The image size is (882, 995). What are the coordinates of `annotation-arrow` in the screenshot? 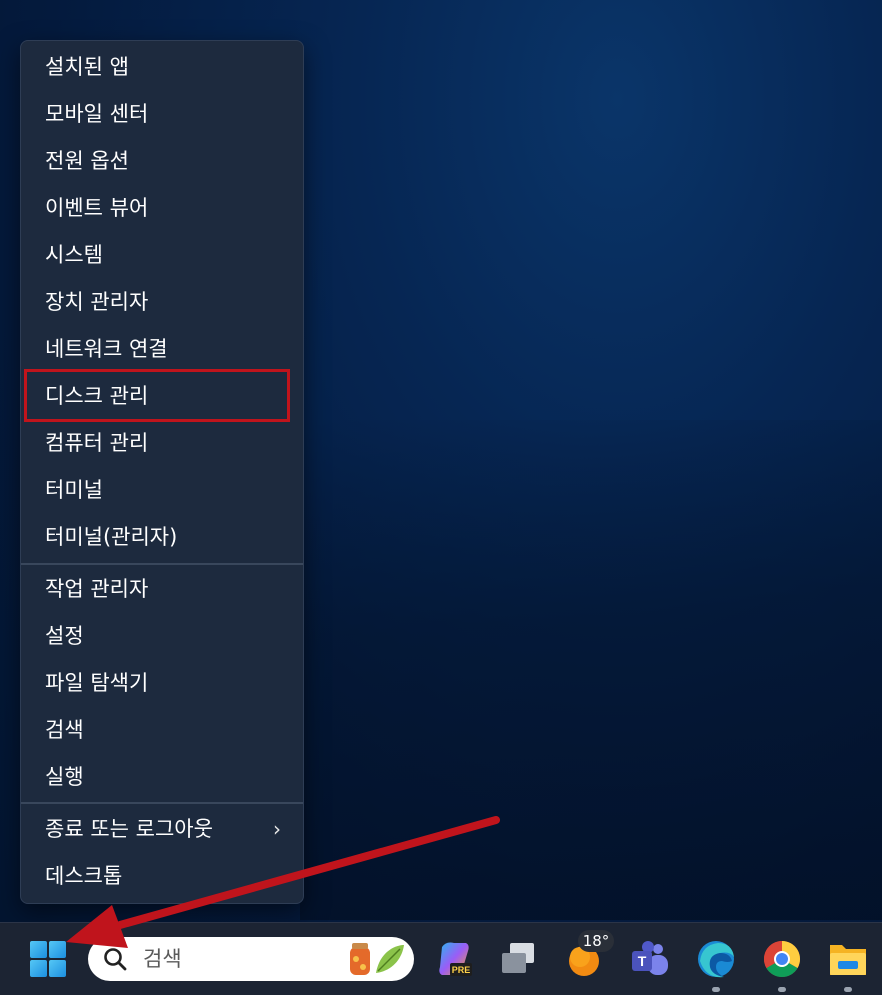 It's located at (283, 882).